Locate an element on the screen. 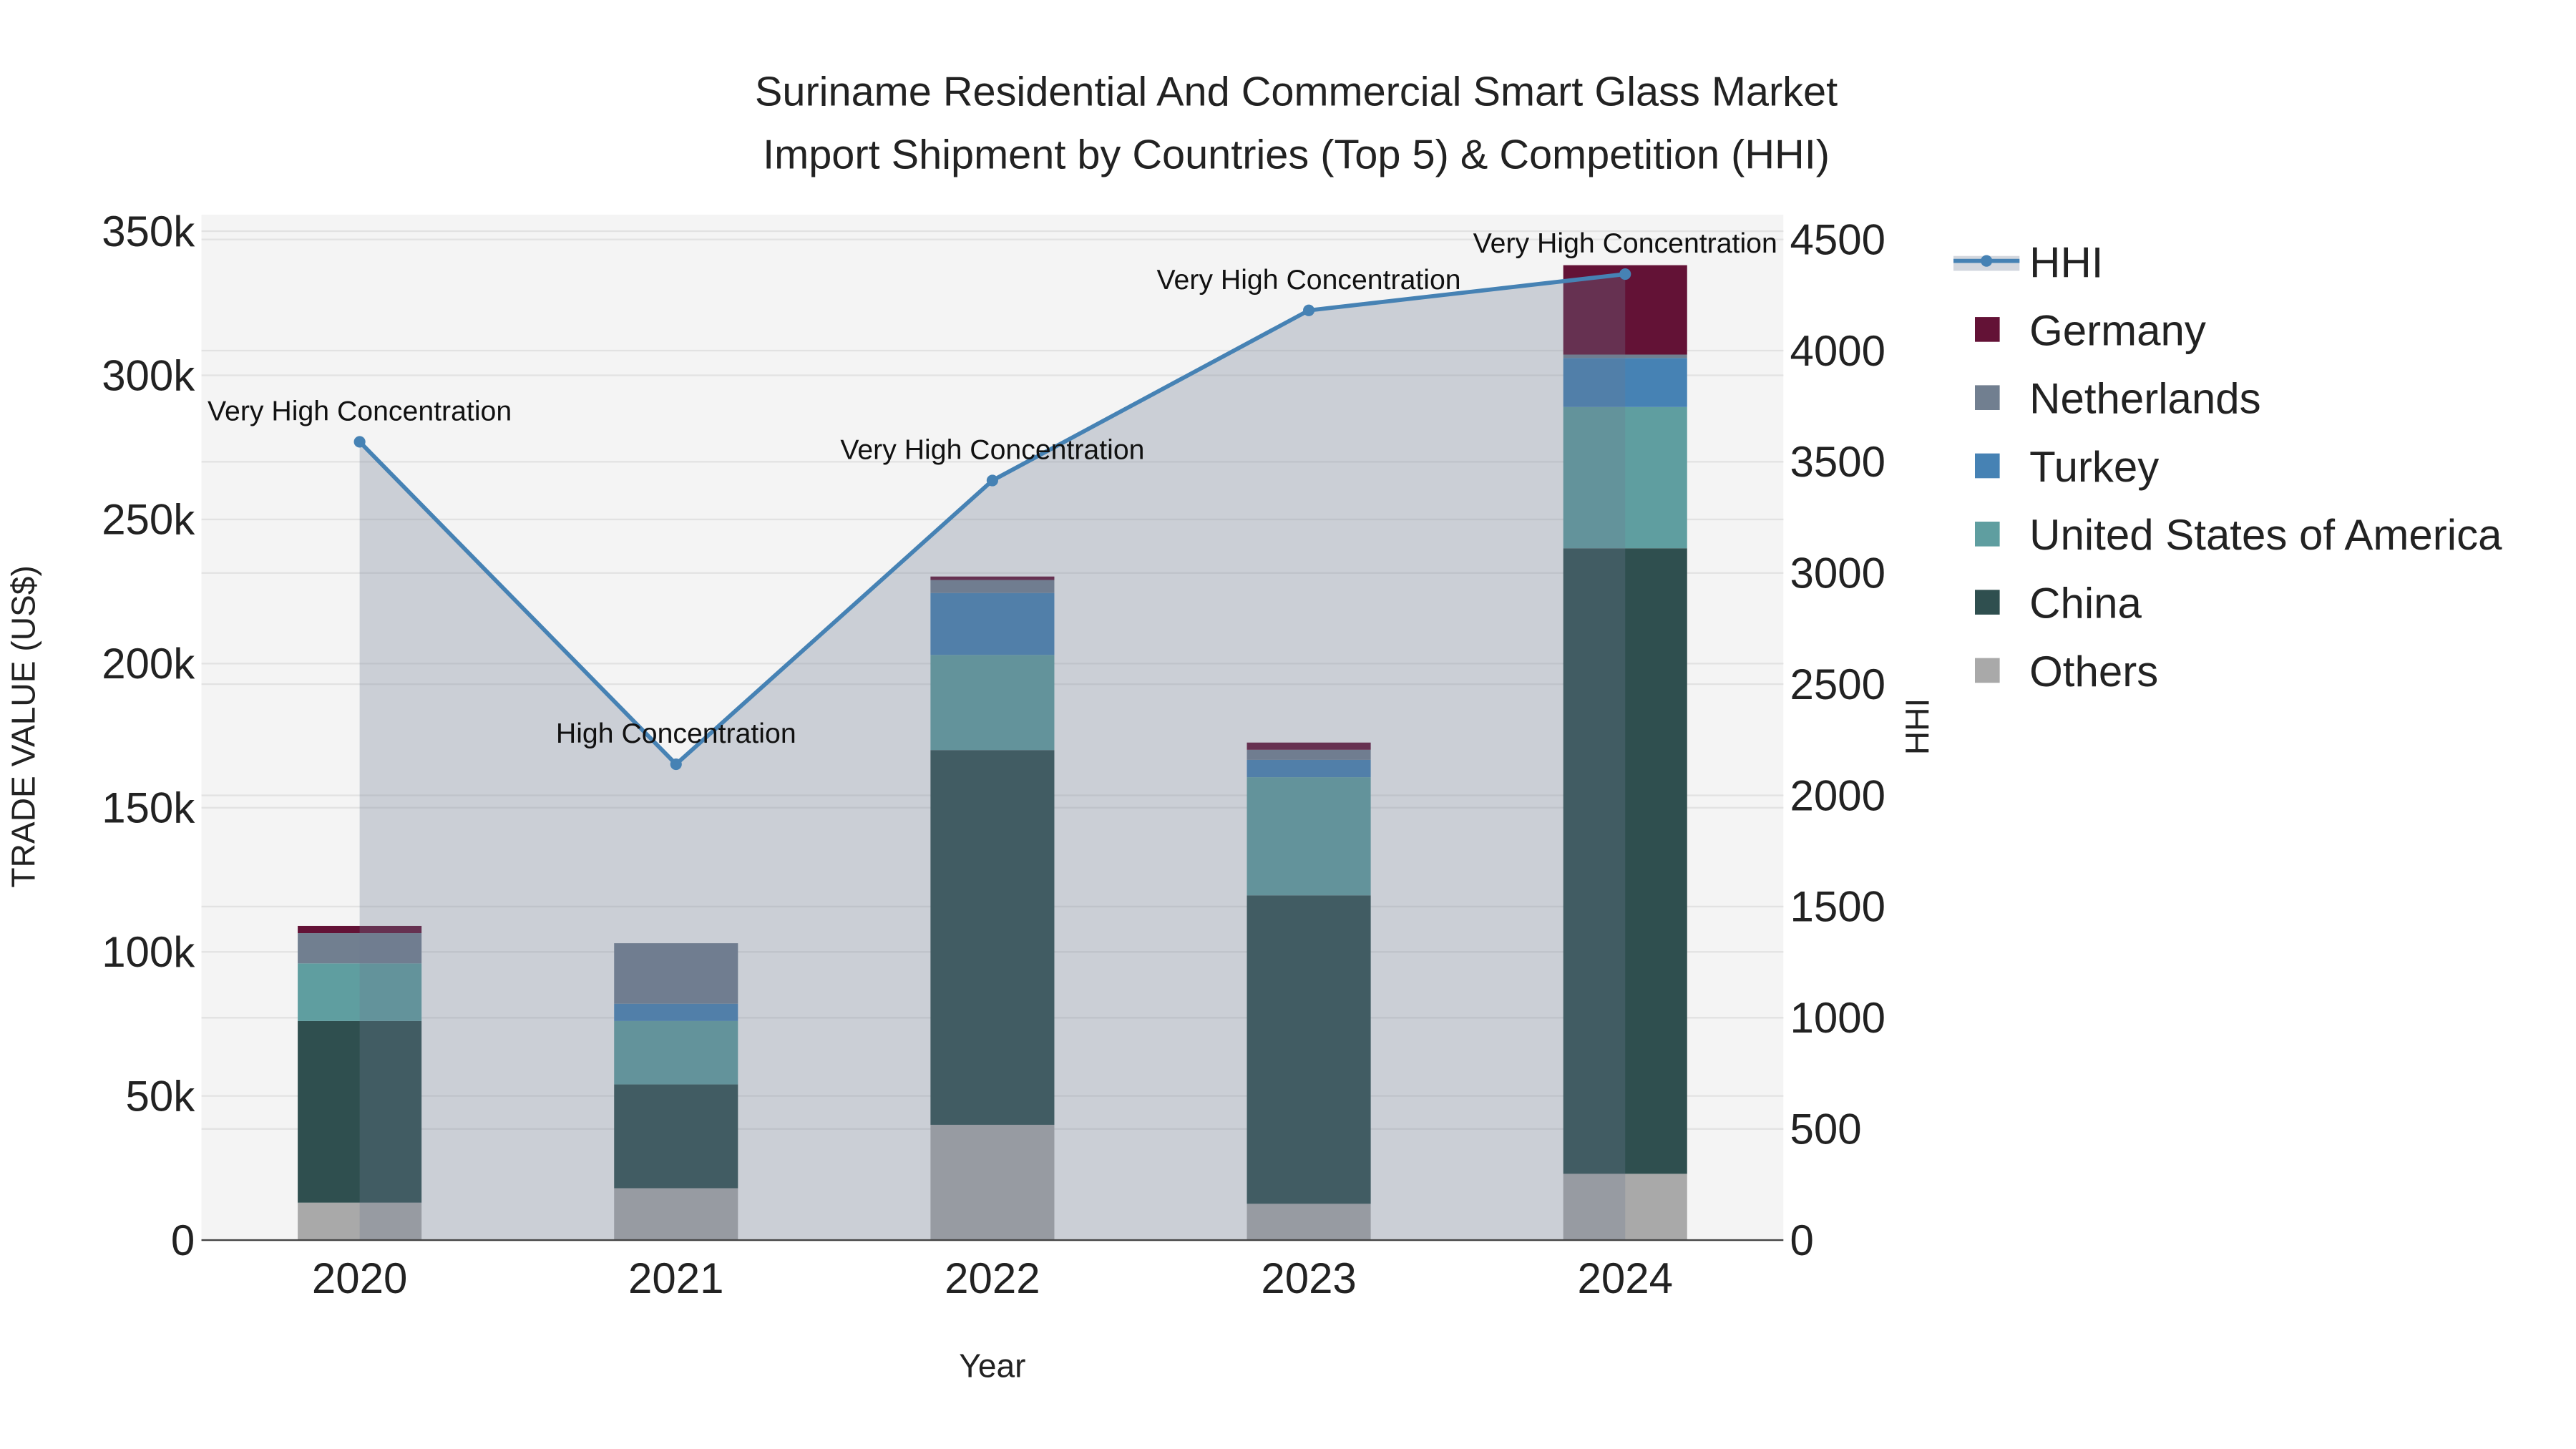  x-tick-label: 2024 is located at coordinates (1624, 1278).